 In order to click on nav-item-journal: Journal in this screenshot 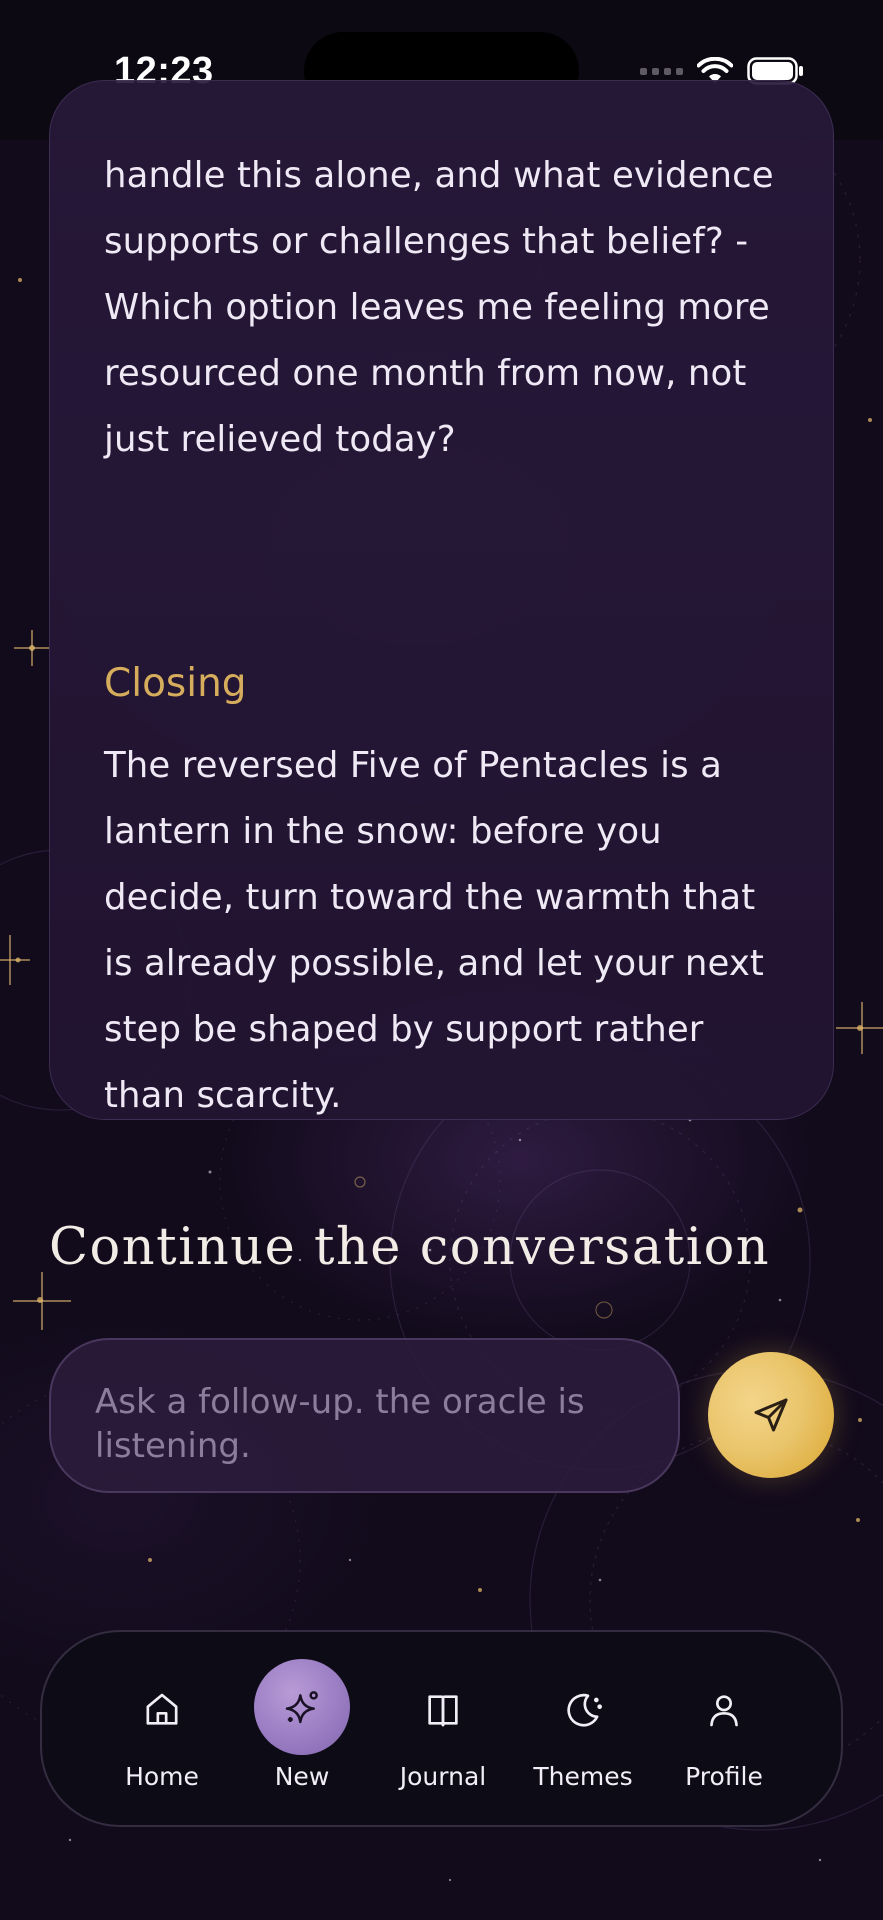, I will do `click(443, 1730)`.